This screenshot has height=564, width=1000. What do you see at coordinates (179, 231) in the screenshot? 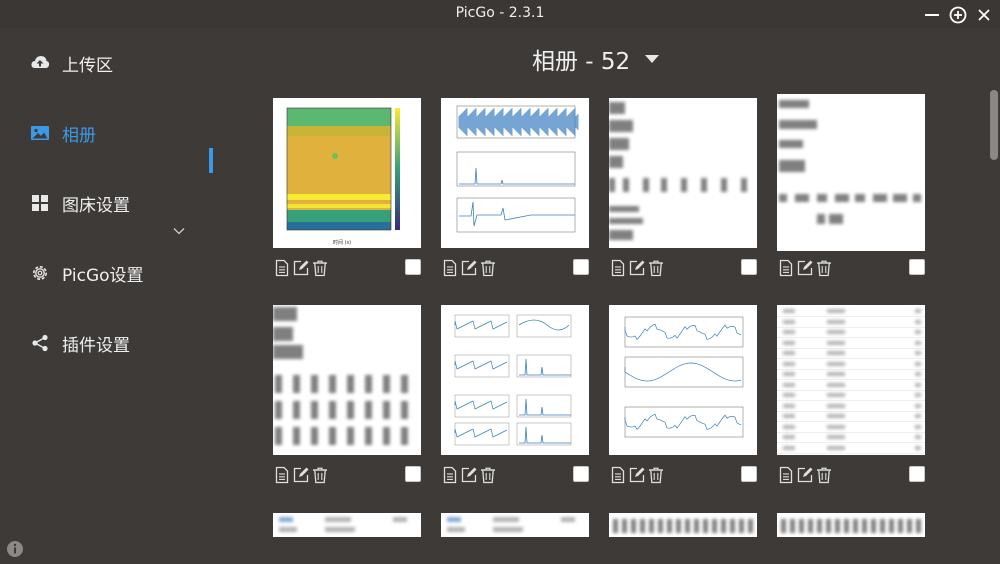
I see `chevron-down-icon` at bounding box center [179, 231].